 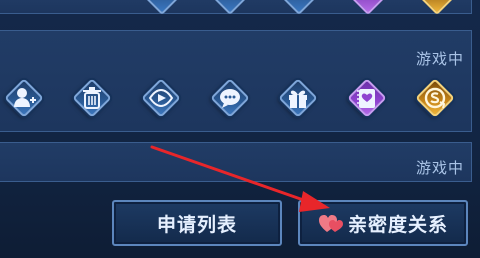 I want to click on add-friend-icon, so click(x=24, y=98).